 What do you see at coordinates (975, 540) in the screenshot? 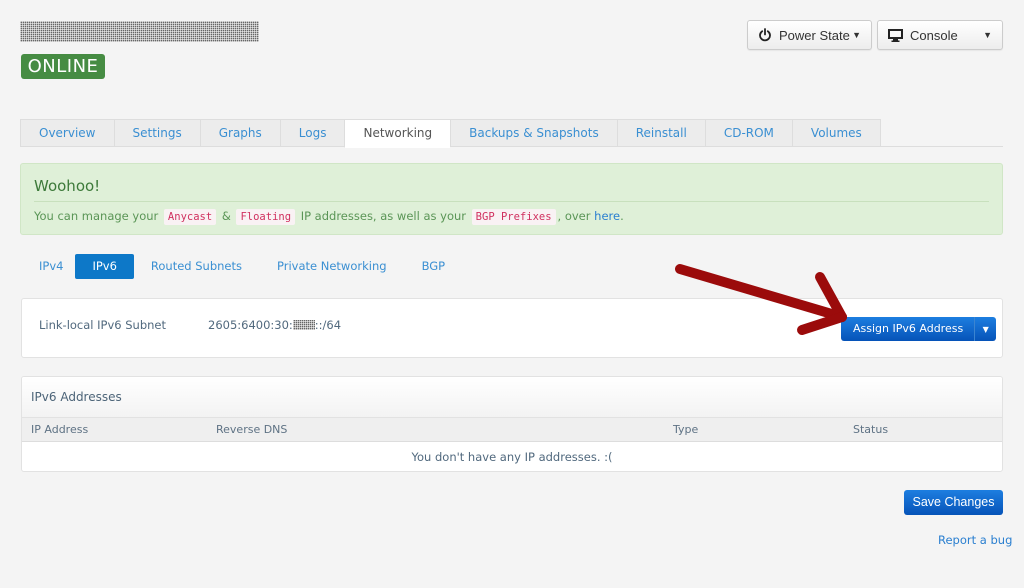
I see `report-bug-link: Report a bug` at bounding box center [975, 540].